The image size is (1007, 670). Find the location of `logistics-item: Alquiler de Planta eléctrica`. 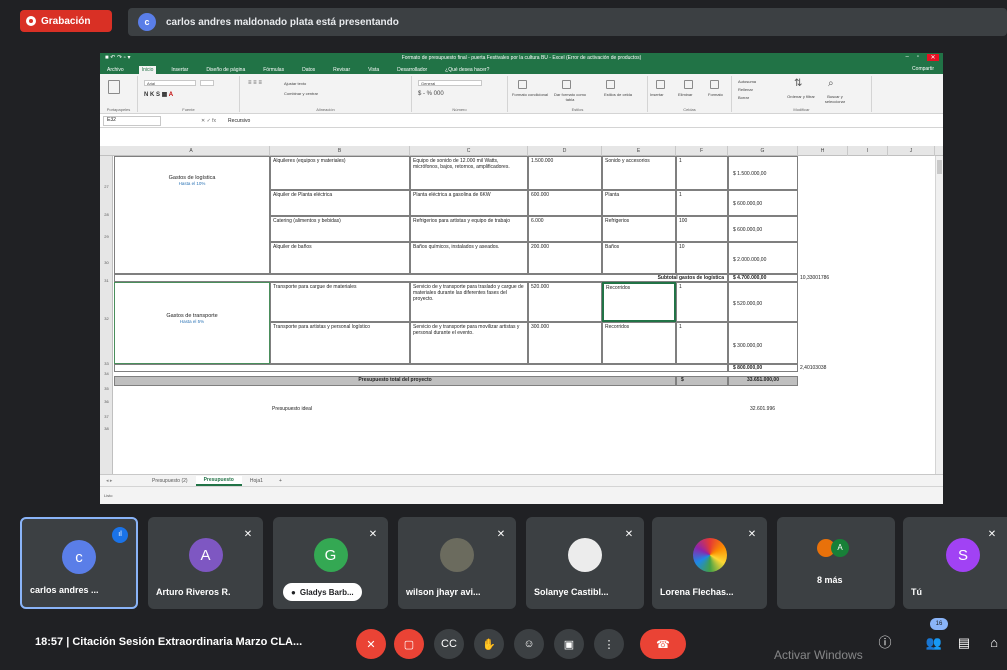

logistics-item: Alquiler de Planta eléctrica is located at coordinates (340, 203).